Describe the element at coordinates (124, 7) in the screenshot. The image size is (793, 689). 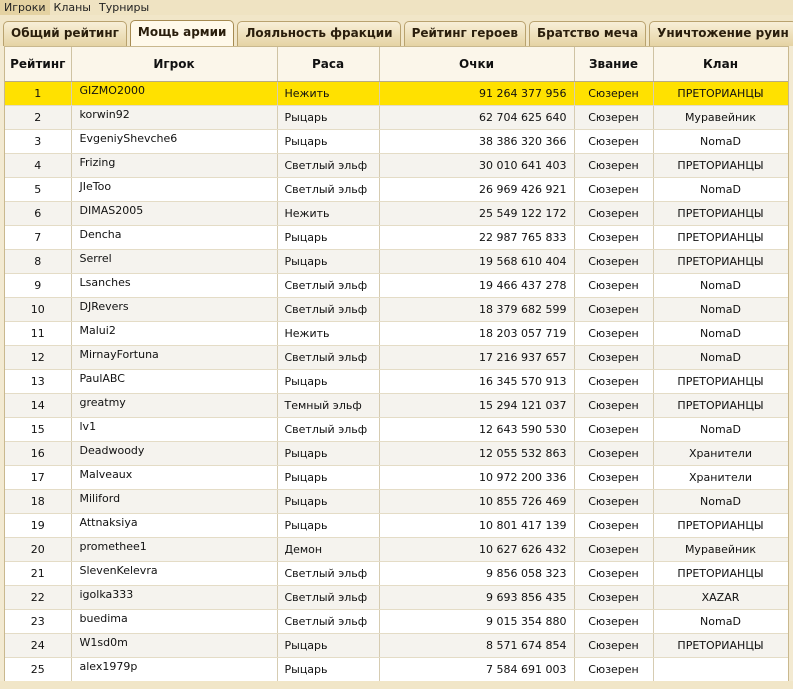
I see `nav-tournaments: Турниры` at that location.